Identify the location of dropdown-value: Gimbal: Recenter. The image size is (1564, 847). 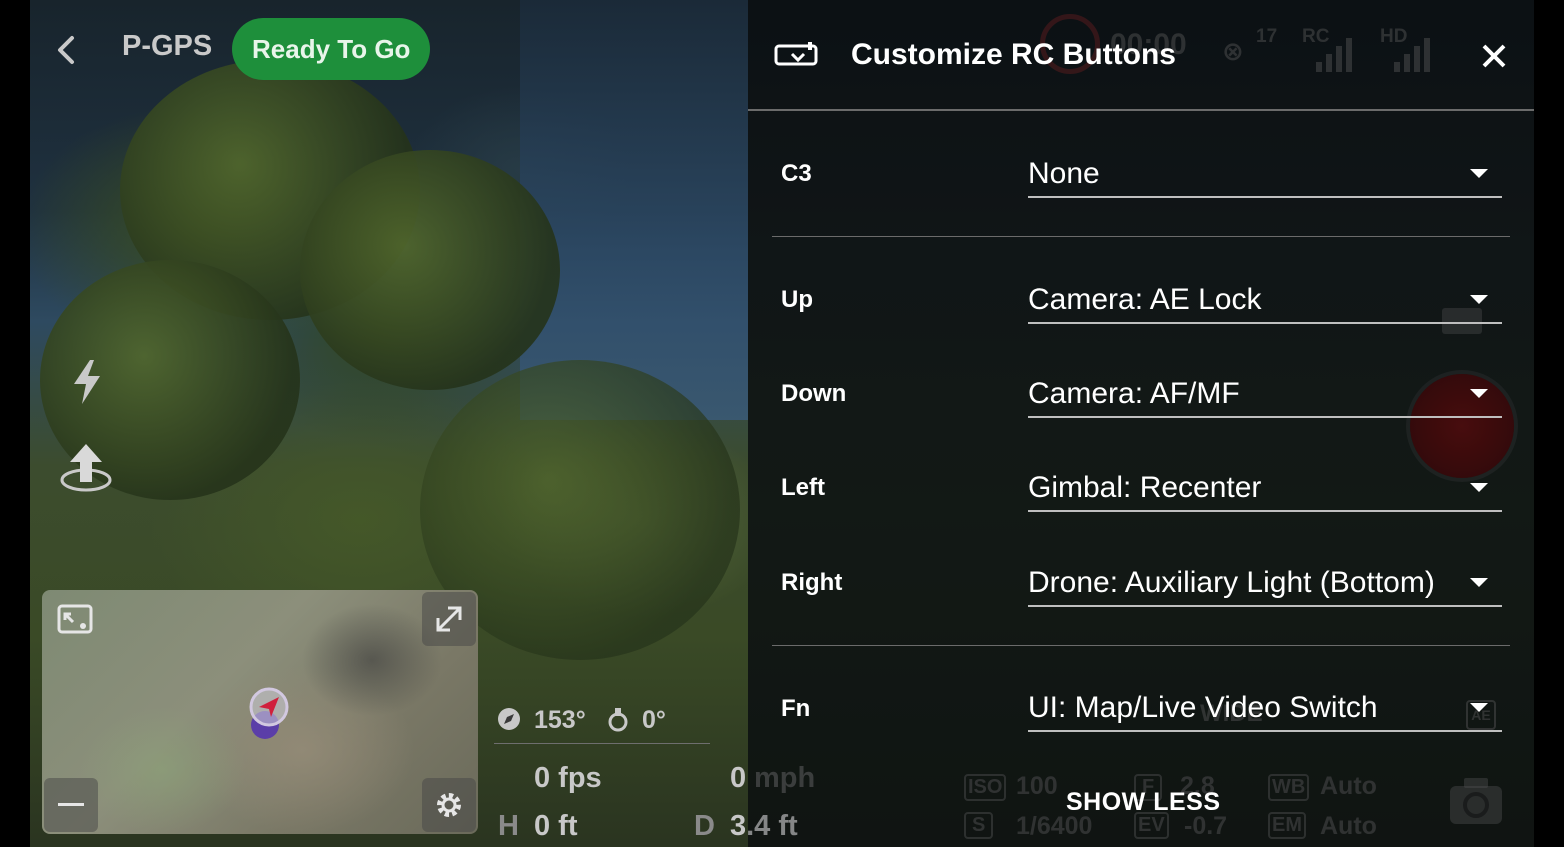
(1145, 487).